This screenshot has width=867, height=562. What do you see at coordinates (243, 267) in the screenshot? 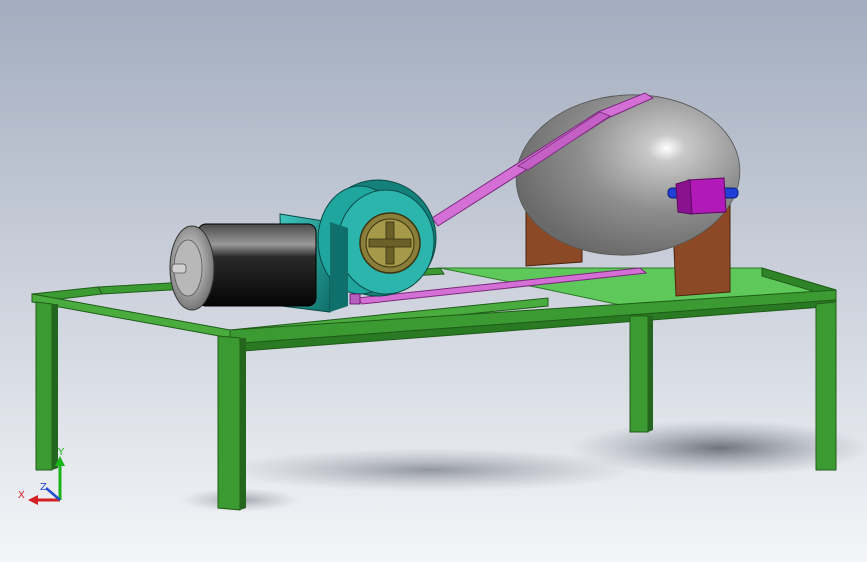
I see `electric-motor` at bounding box center [243, 267].